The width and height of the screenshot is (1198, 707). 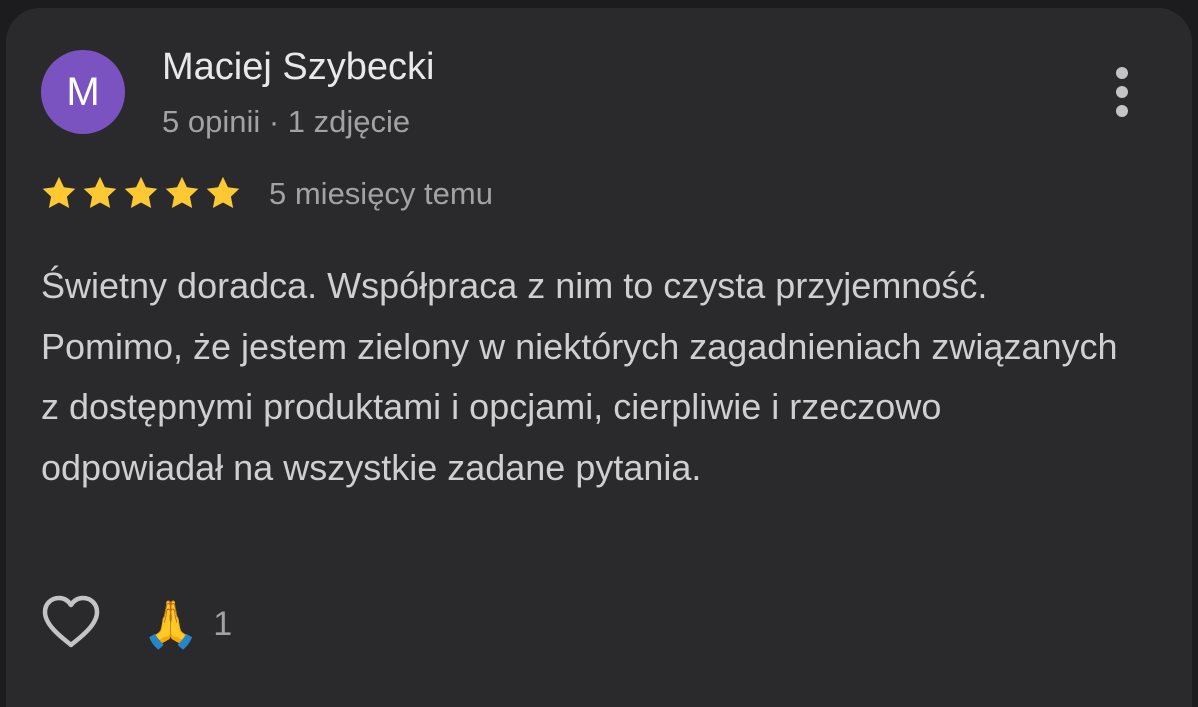 I want to click on reaction-thanks: 🙏 1, so click(x=187, y=624).